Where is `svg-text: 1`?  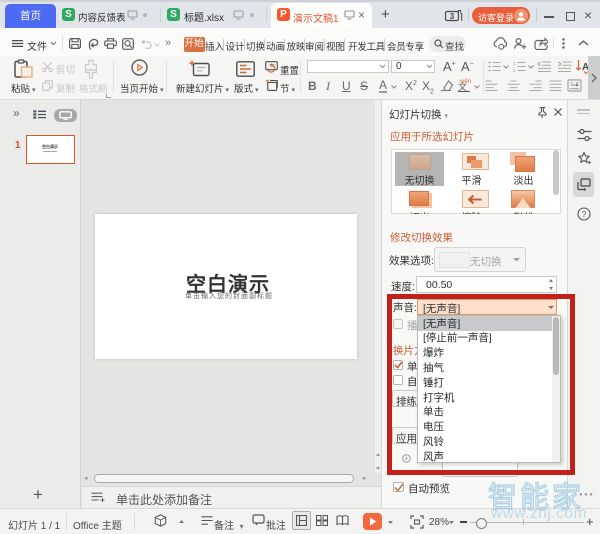 svg-text: 1 is located at coordinates (514, 63).